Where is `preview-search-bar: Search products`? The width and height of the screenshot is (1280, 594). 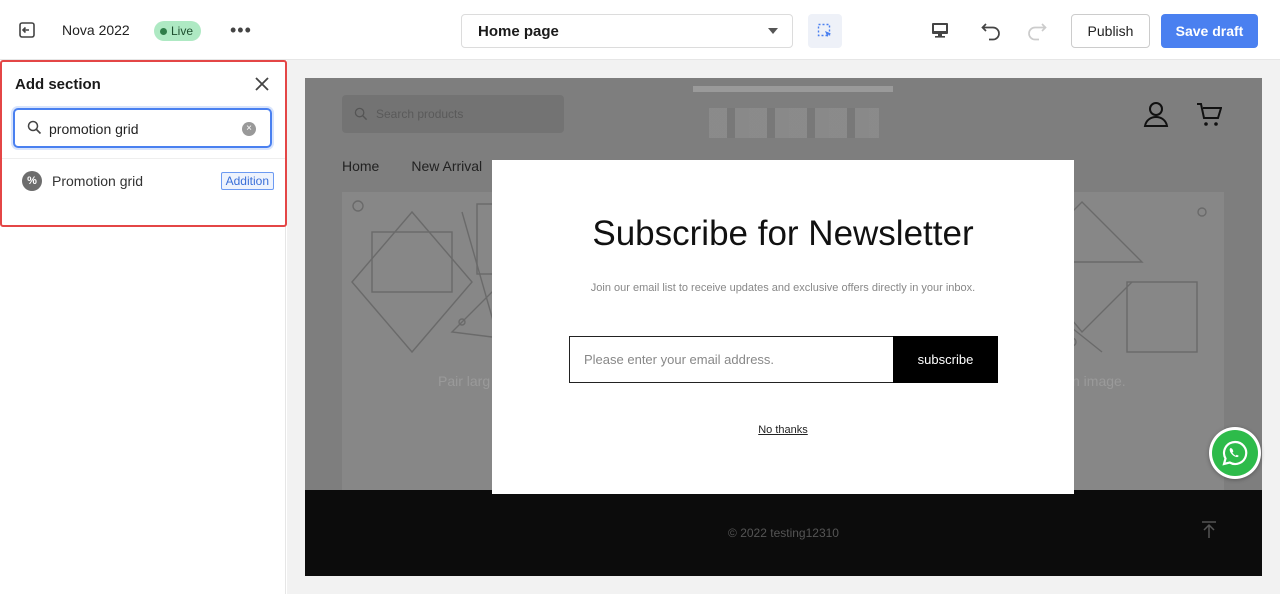
preview-search-bar: Search products is located at coordinates (453, 114).